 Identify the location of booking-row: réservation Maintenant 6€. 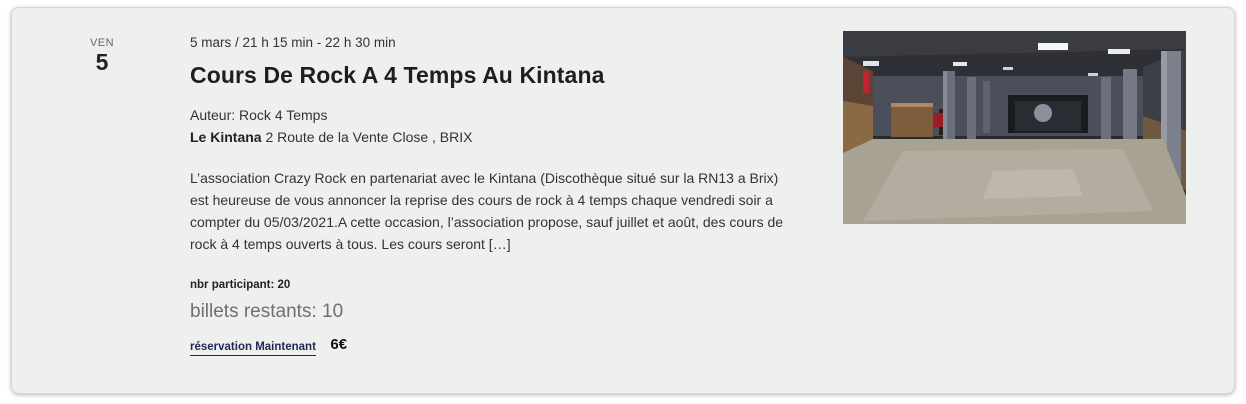
(497, 347).